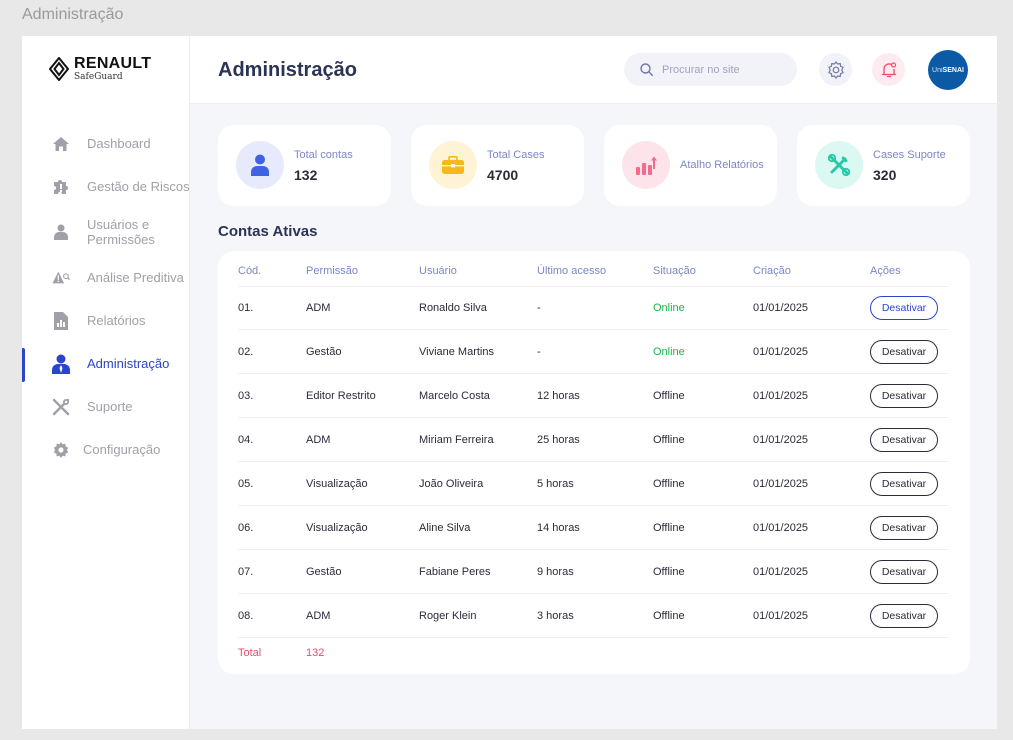 This screenshot has width=1013, height=740. I want to click on puzzle-icon, so click(61, 187).